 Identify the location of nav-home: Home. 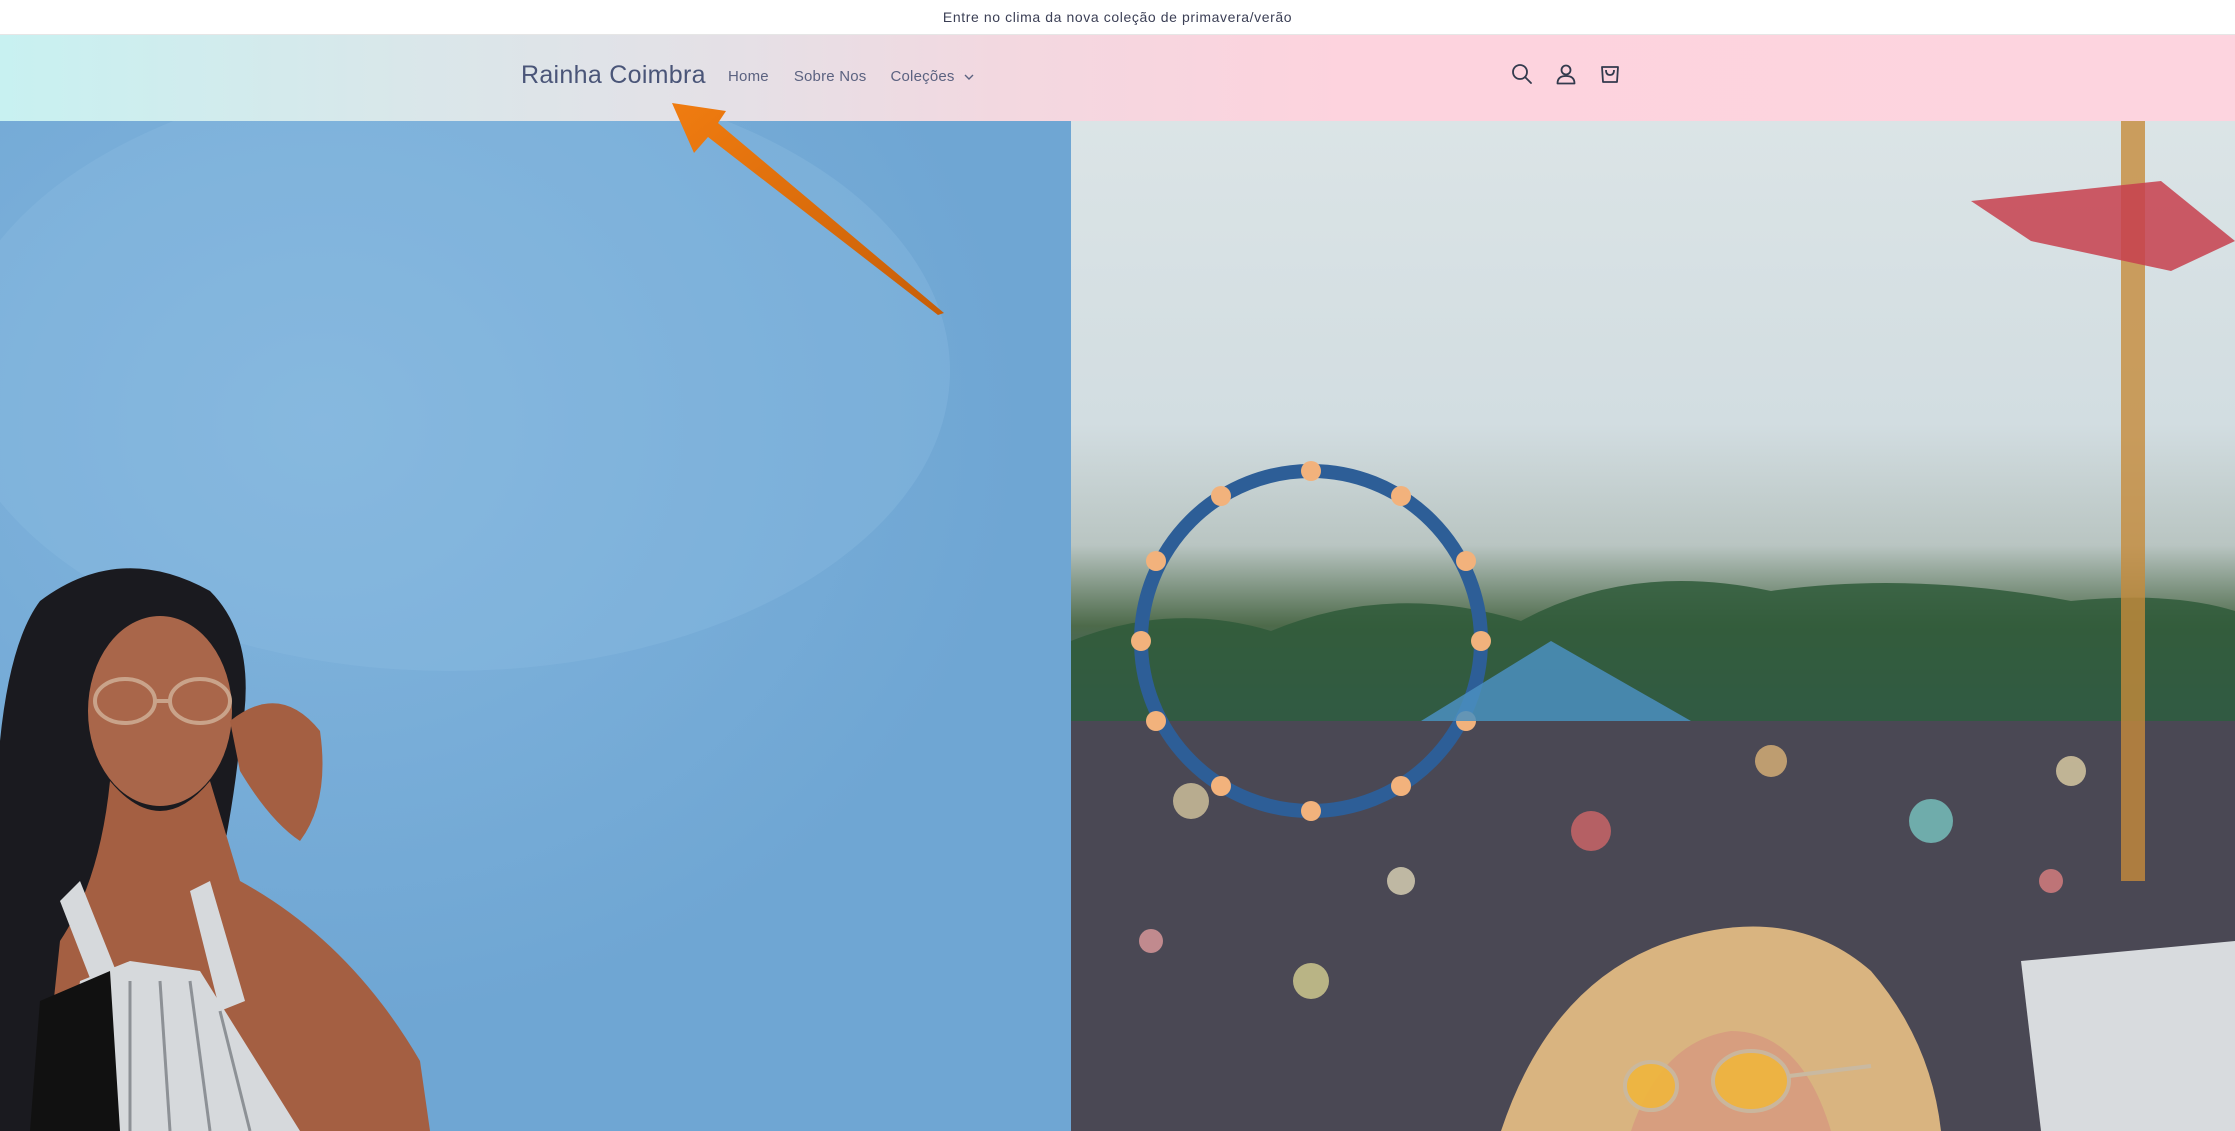
(748, 76).